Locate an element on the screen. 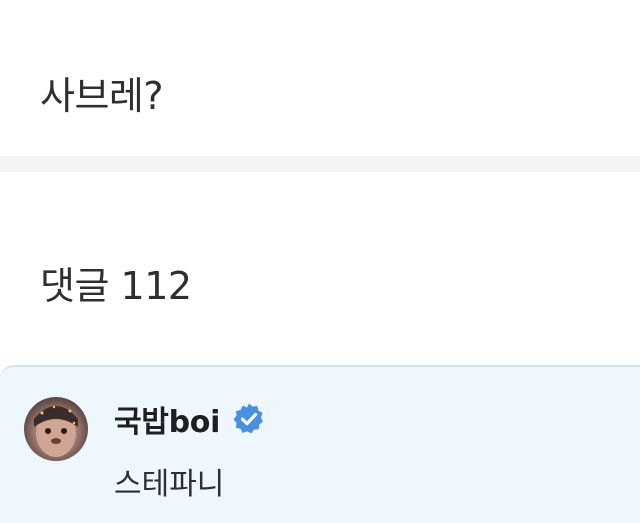 The height and width of the screenshot is (523, 640). section-divider is located at coordinates (320, 164).